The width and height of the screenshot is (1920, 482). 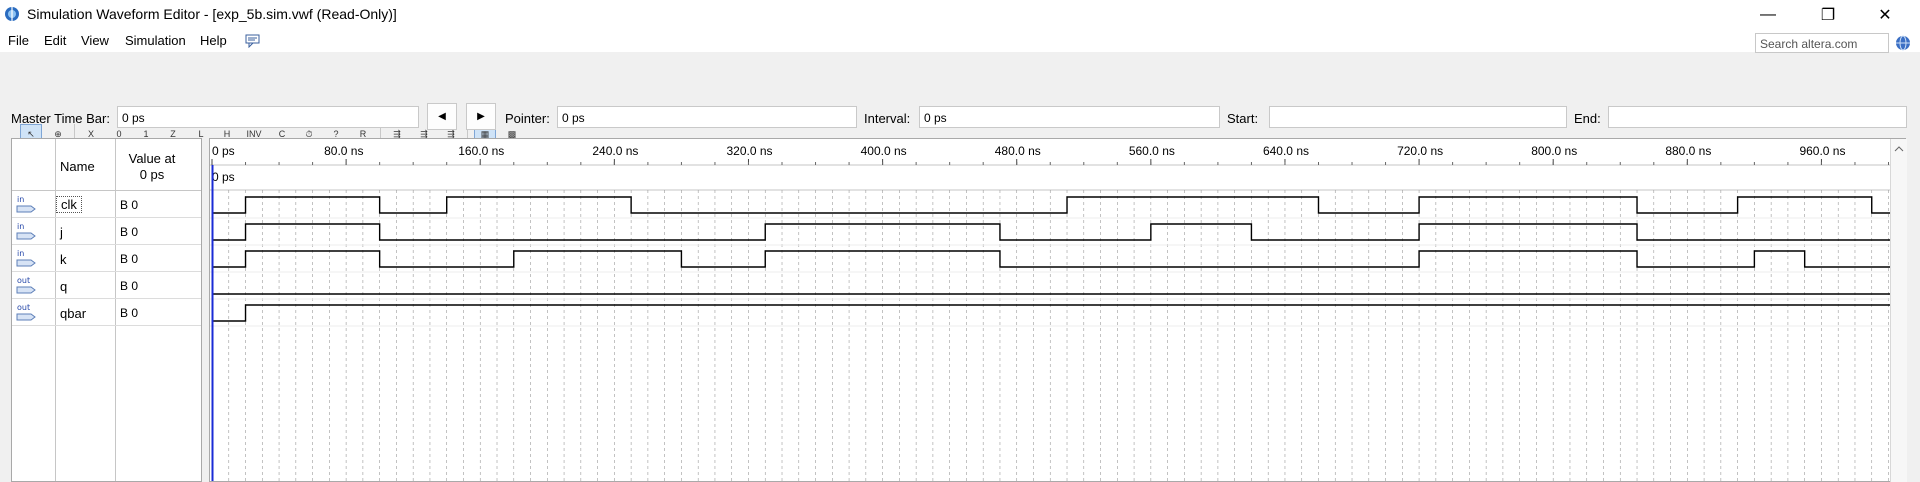 I want to click on next-transition-button: ▶, so click(x=481, y=116).